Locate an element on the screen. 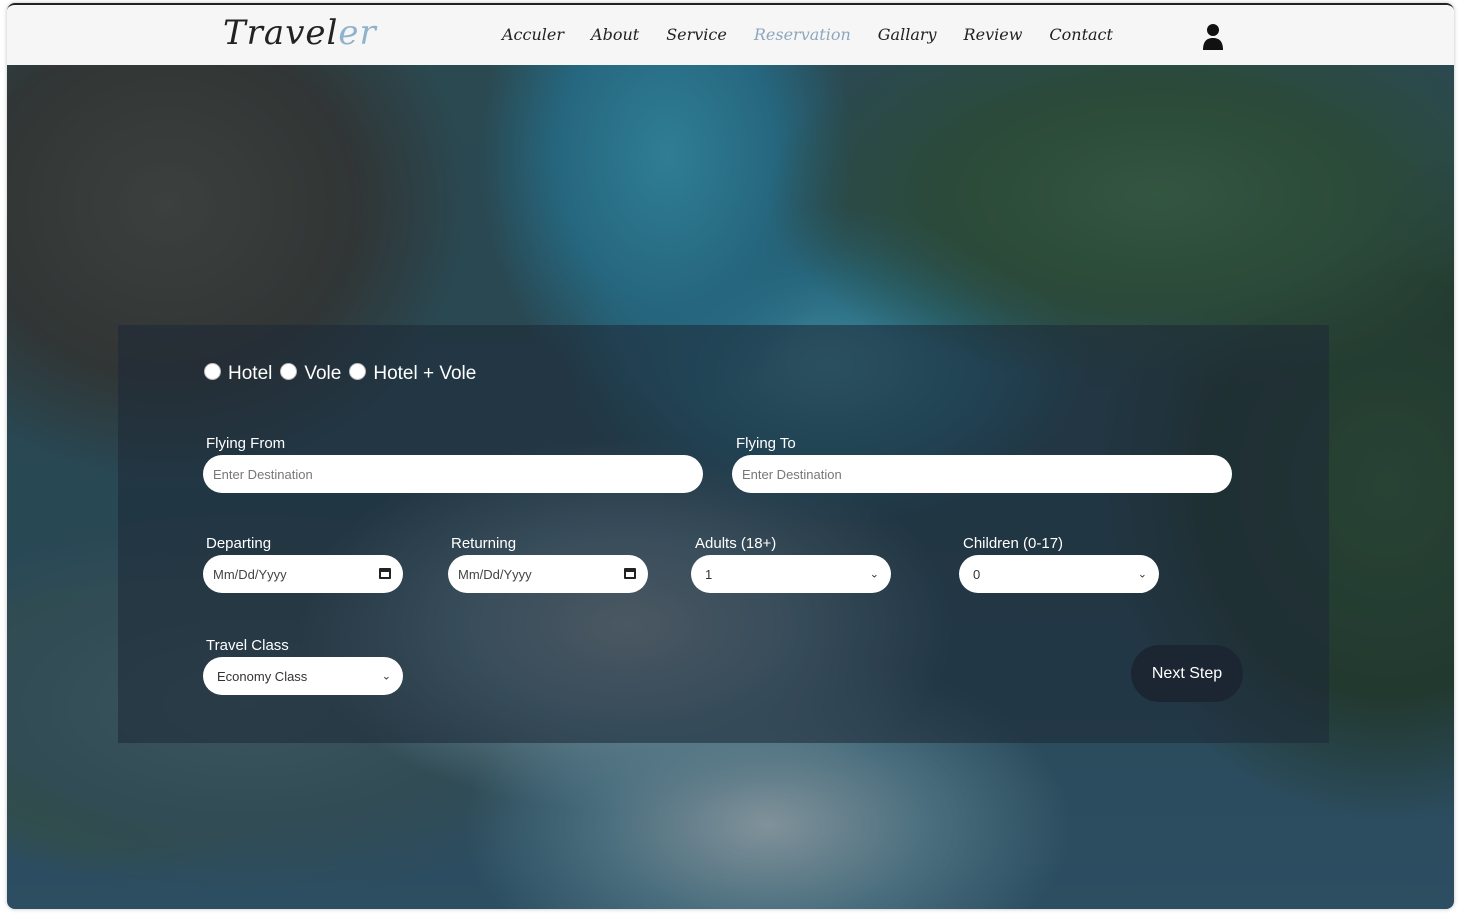 The width and height of the screenshot is (1463, 923). nav-item-about: About is located at coordinates (615, 34).